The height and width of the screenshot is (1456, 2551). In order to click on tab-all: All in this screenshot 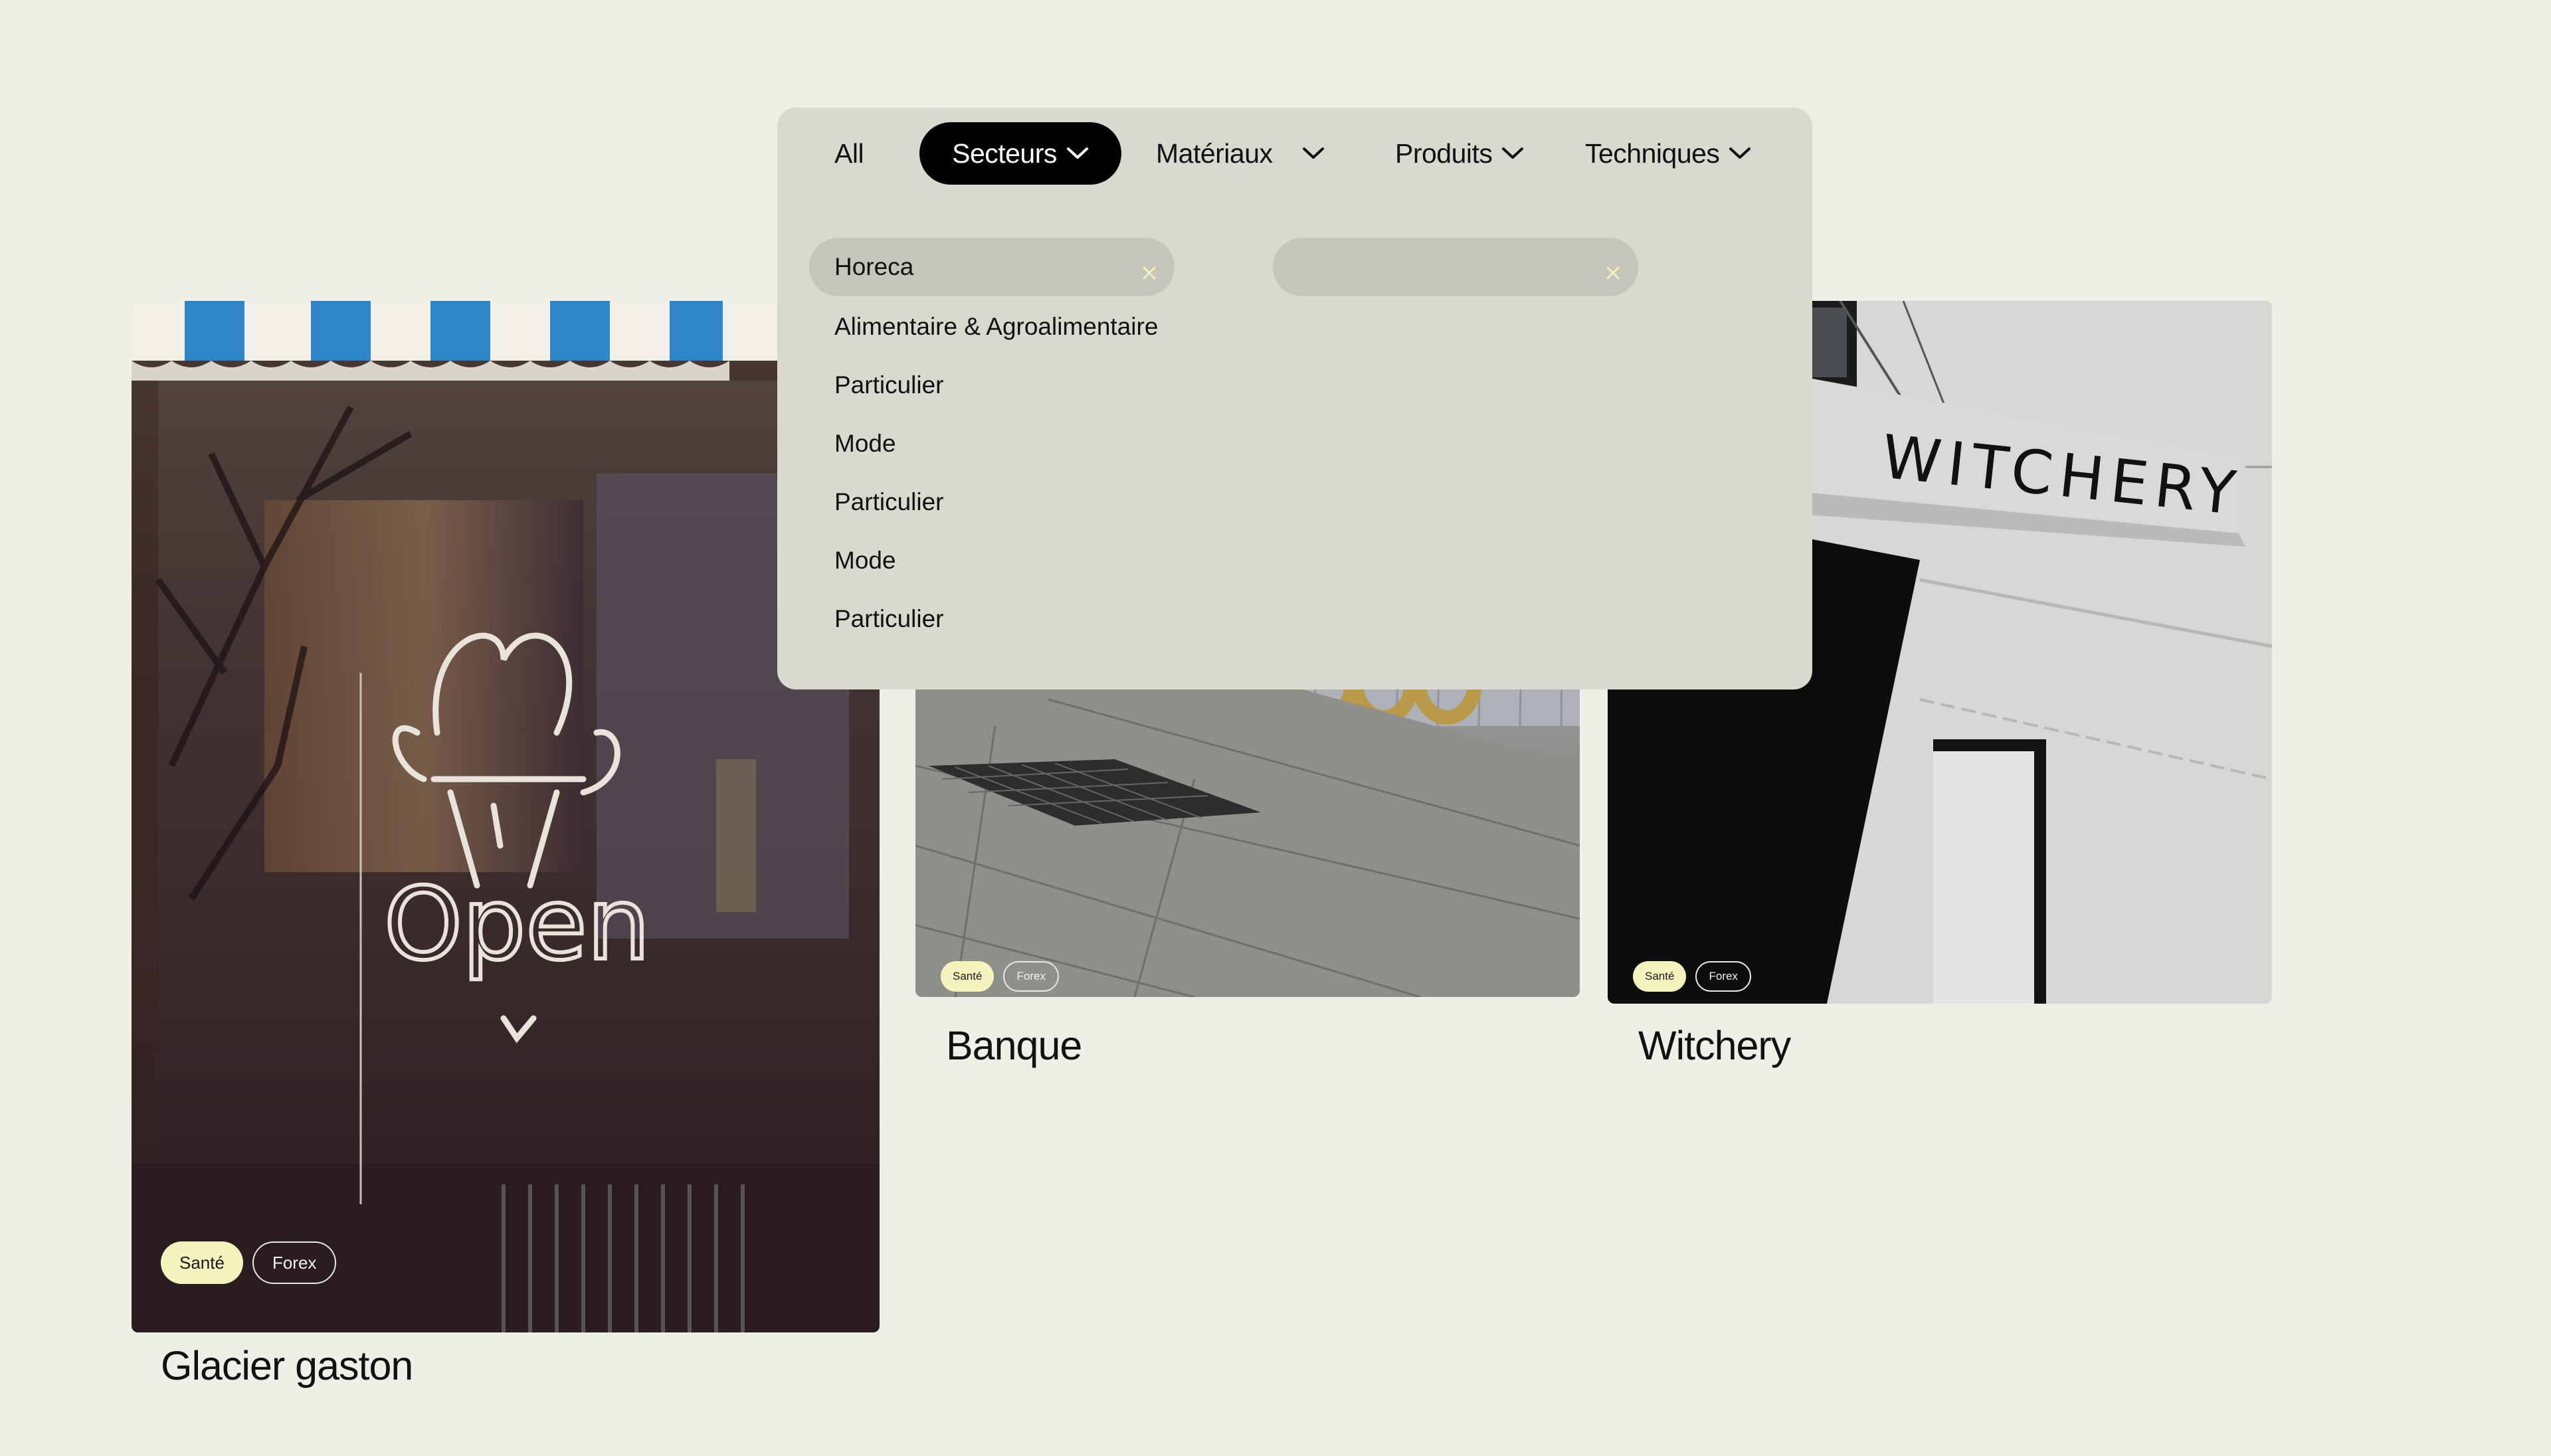, I will do `click(849, 153)`.